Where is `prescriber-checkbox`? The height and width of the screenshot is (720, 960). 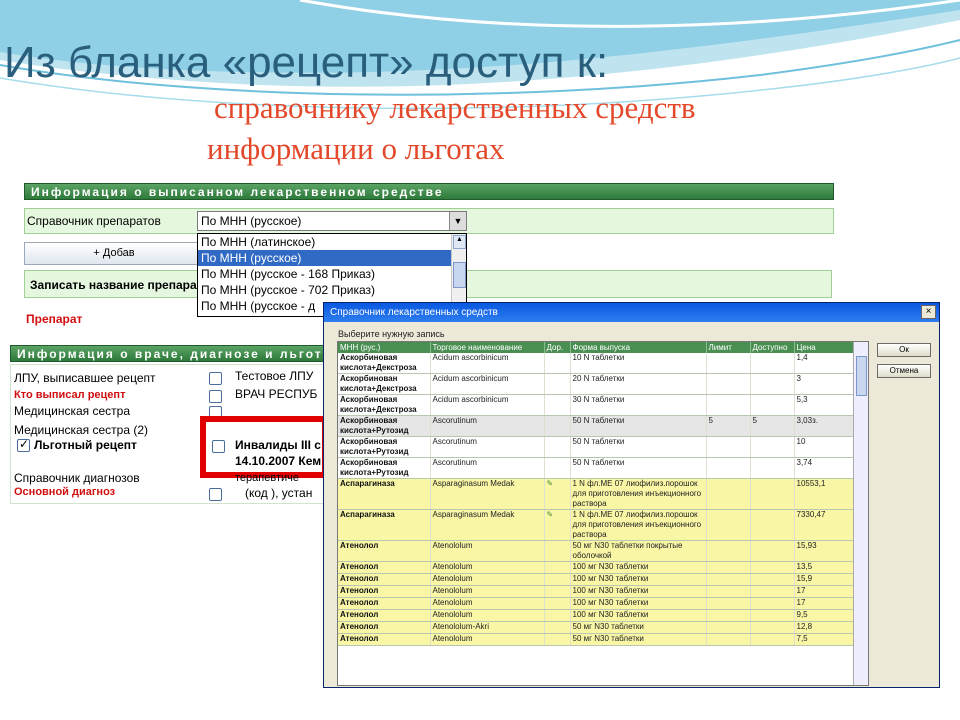 prescriber-checkbox is located at coordinates (215, 396).